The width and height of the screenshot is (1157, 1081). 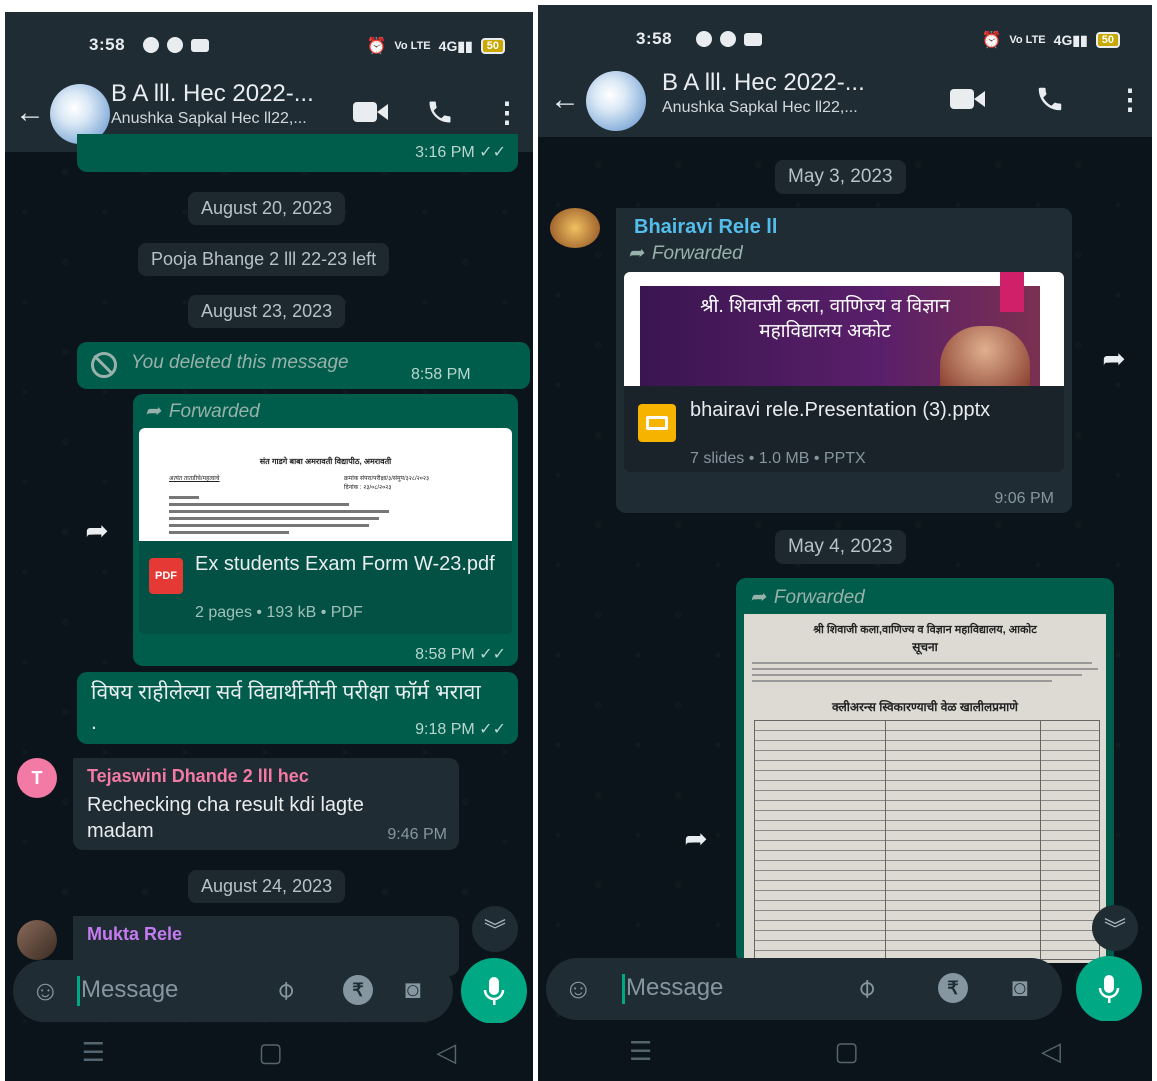 What do you see at coordinates (778, 458) in the screenshot?
I see `file-info: 7 slides • 1.0 MB • PPTX` at bounding box center [778, 458].